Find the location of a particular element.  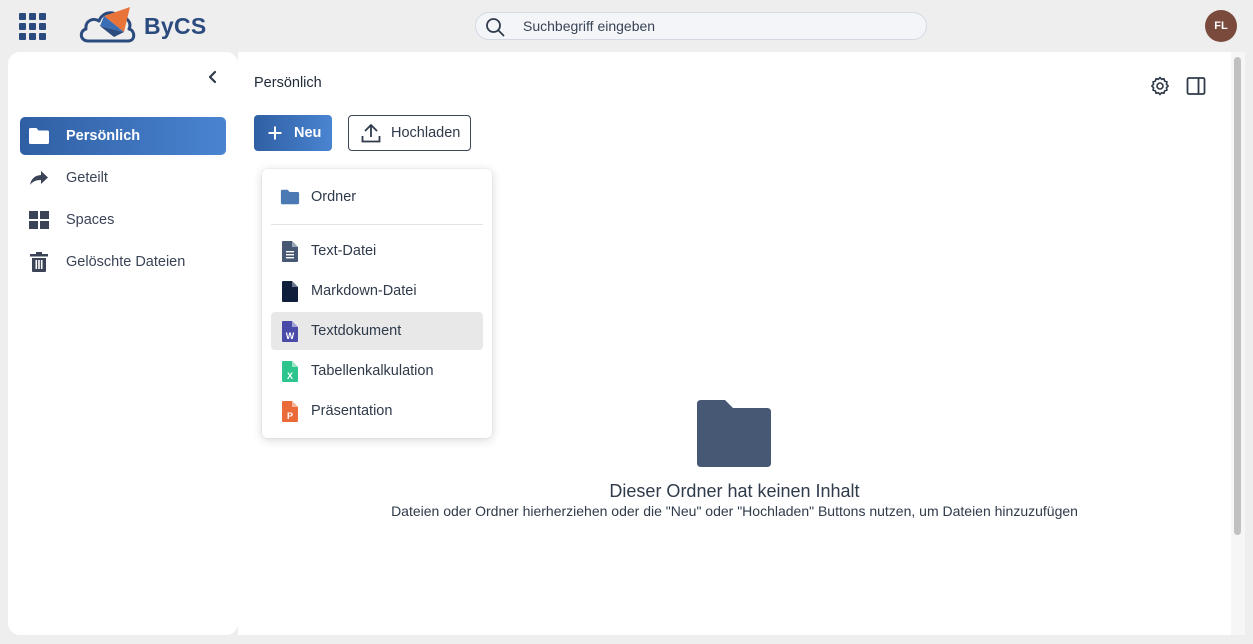

share-icon is located at coordinates (39, 178).